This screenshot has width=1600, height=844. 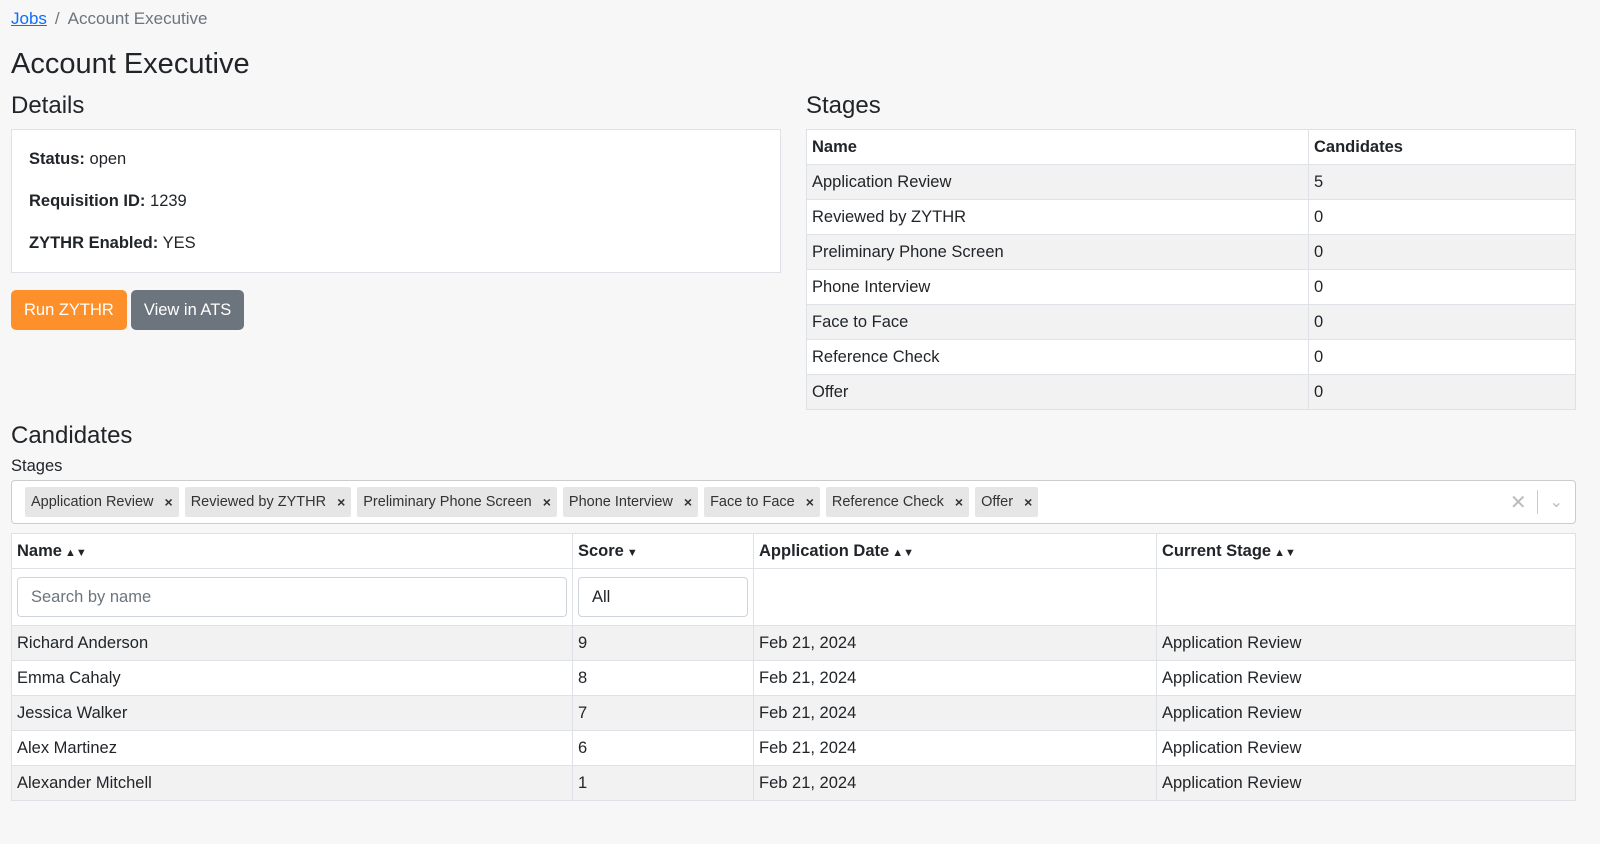 I want to click on col-name-header: Name ▲▼, so click(x=292, y=551).